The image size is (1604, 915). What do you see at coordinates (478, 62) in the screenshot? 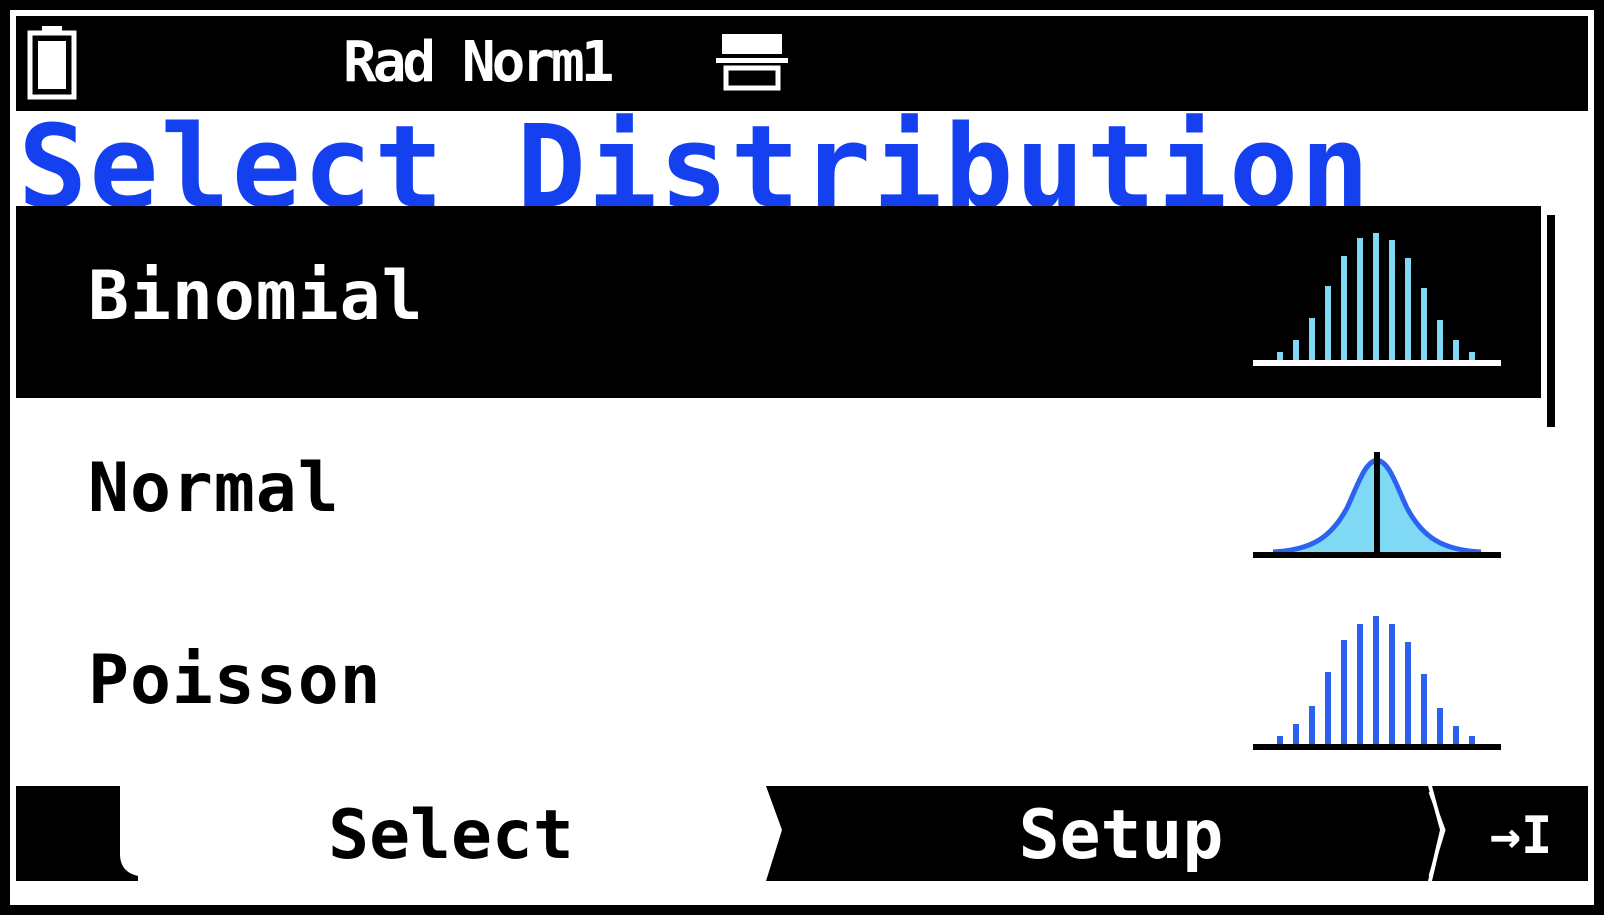
I see `angle-display-mode: Rad Norm1` at bounding box center [478, 62].